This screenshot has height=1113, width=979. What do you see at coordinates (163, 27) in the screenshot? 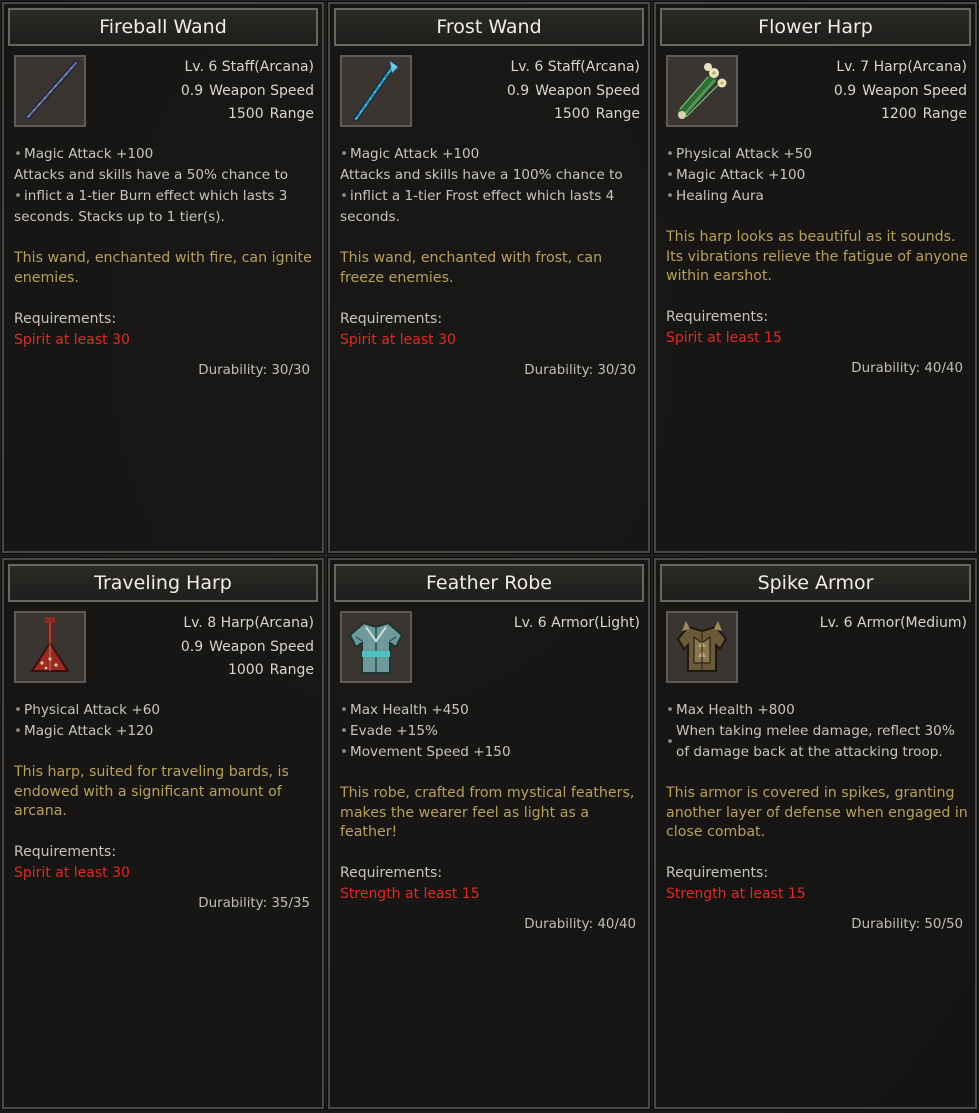
I see `item-title: Fireball Wand` at bounding box center [163, 27].